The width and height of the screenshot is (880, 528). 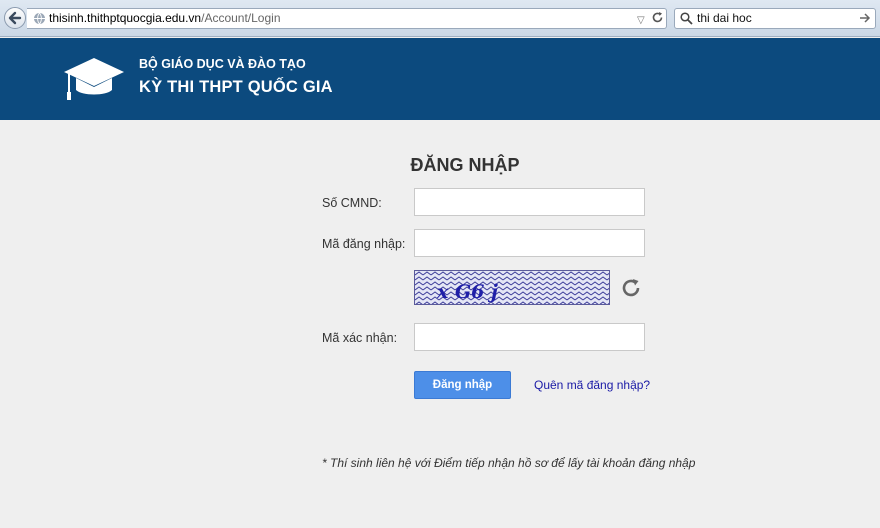 I want to click on back-button, so click(x=15, y=18).